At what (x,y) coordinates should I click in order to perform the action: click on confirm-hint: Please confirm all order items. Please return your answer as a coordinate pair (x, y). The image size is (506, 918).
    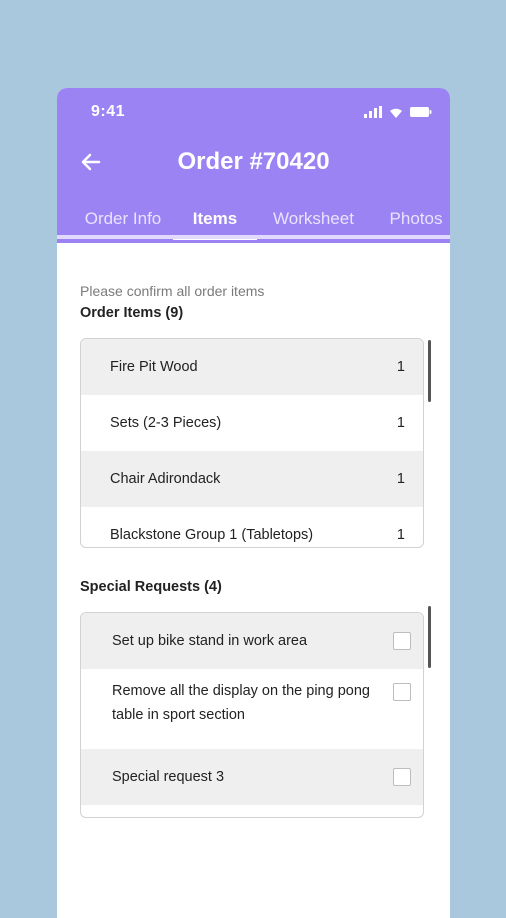
    Looking at the image, I should click on (172, 291).